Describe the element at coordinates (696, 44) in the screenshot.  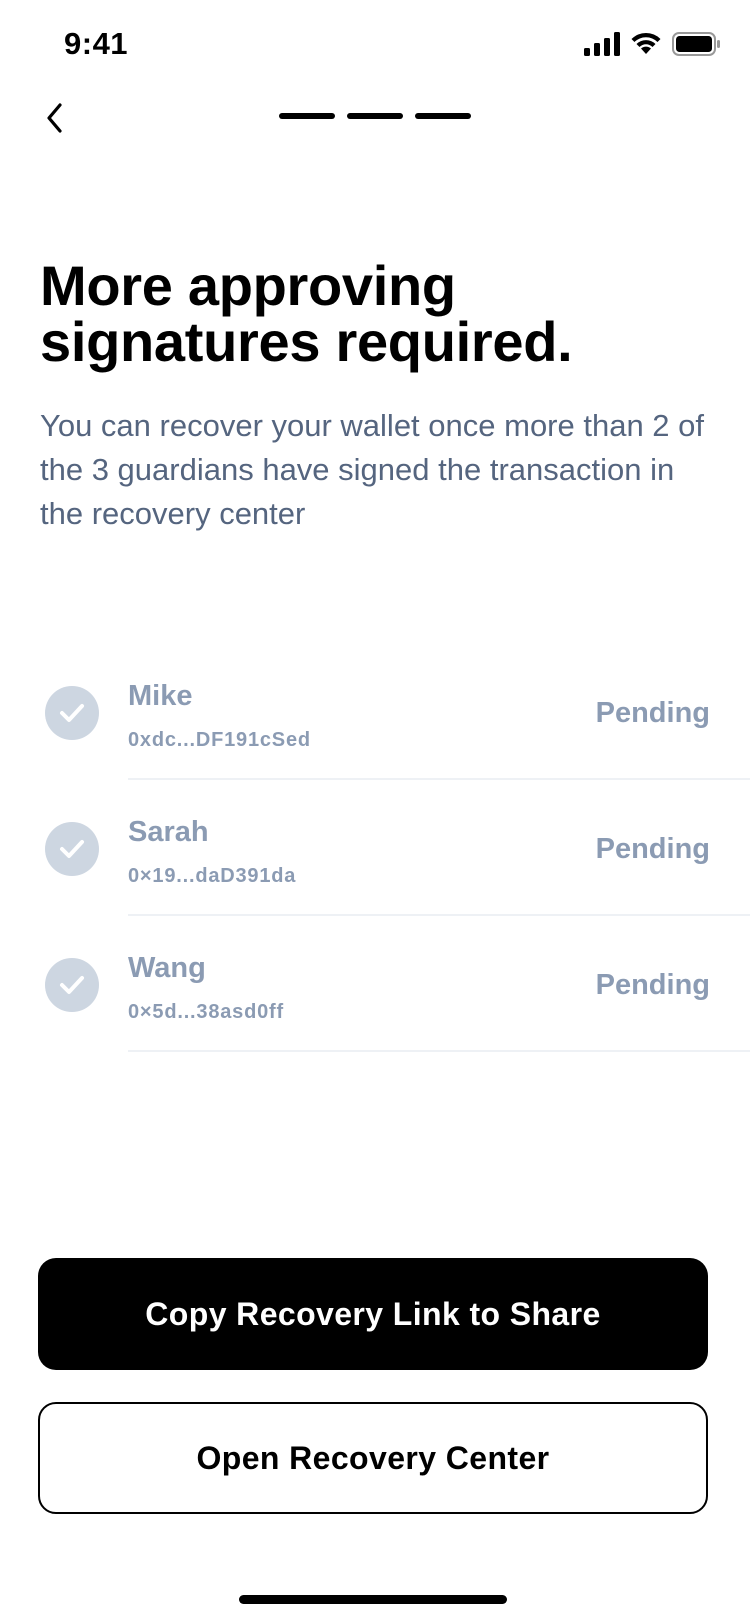
I see `battery-icon` at that location.